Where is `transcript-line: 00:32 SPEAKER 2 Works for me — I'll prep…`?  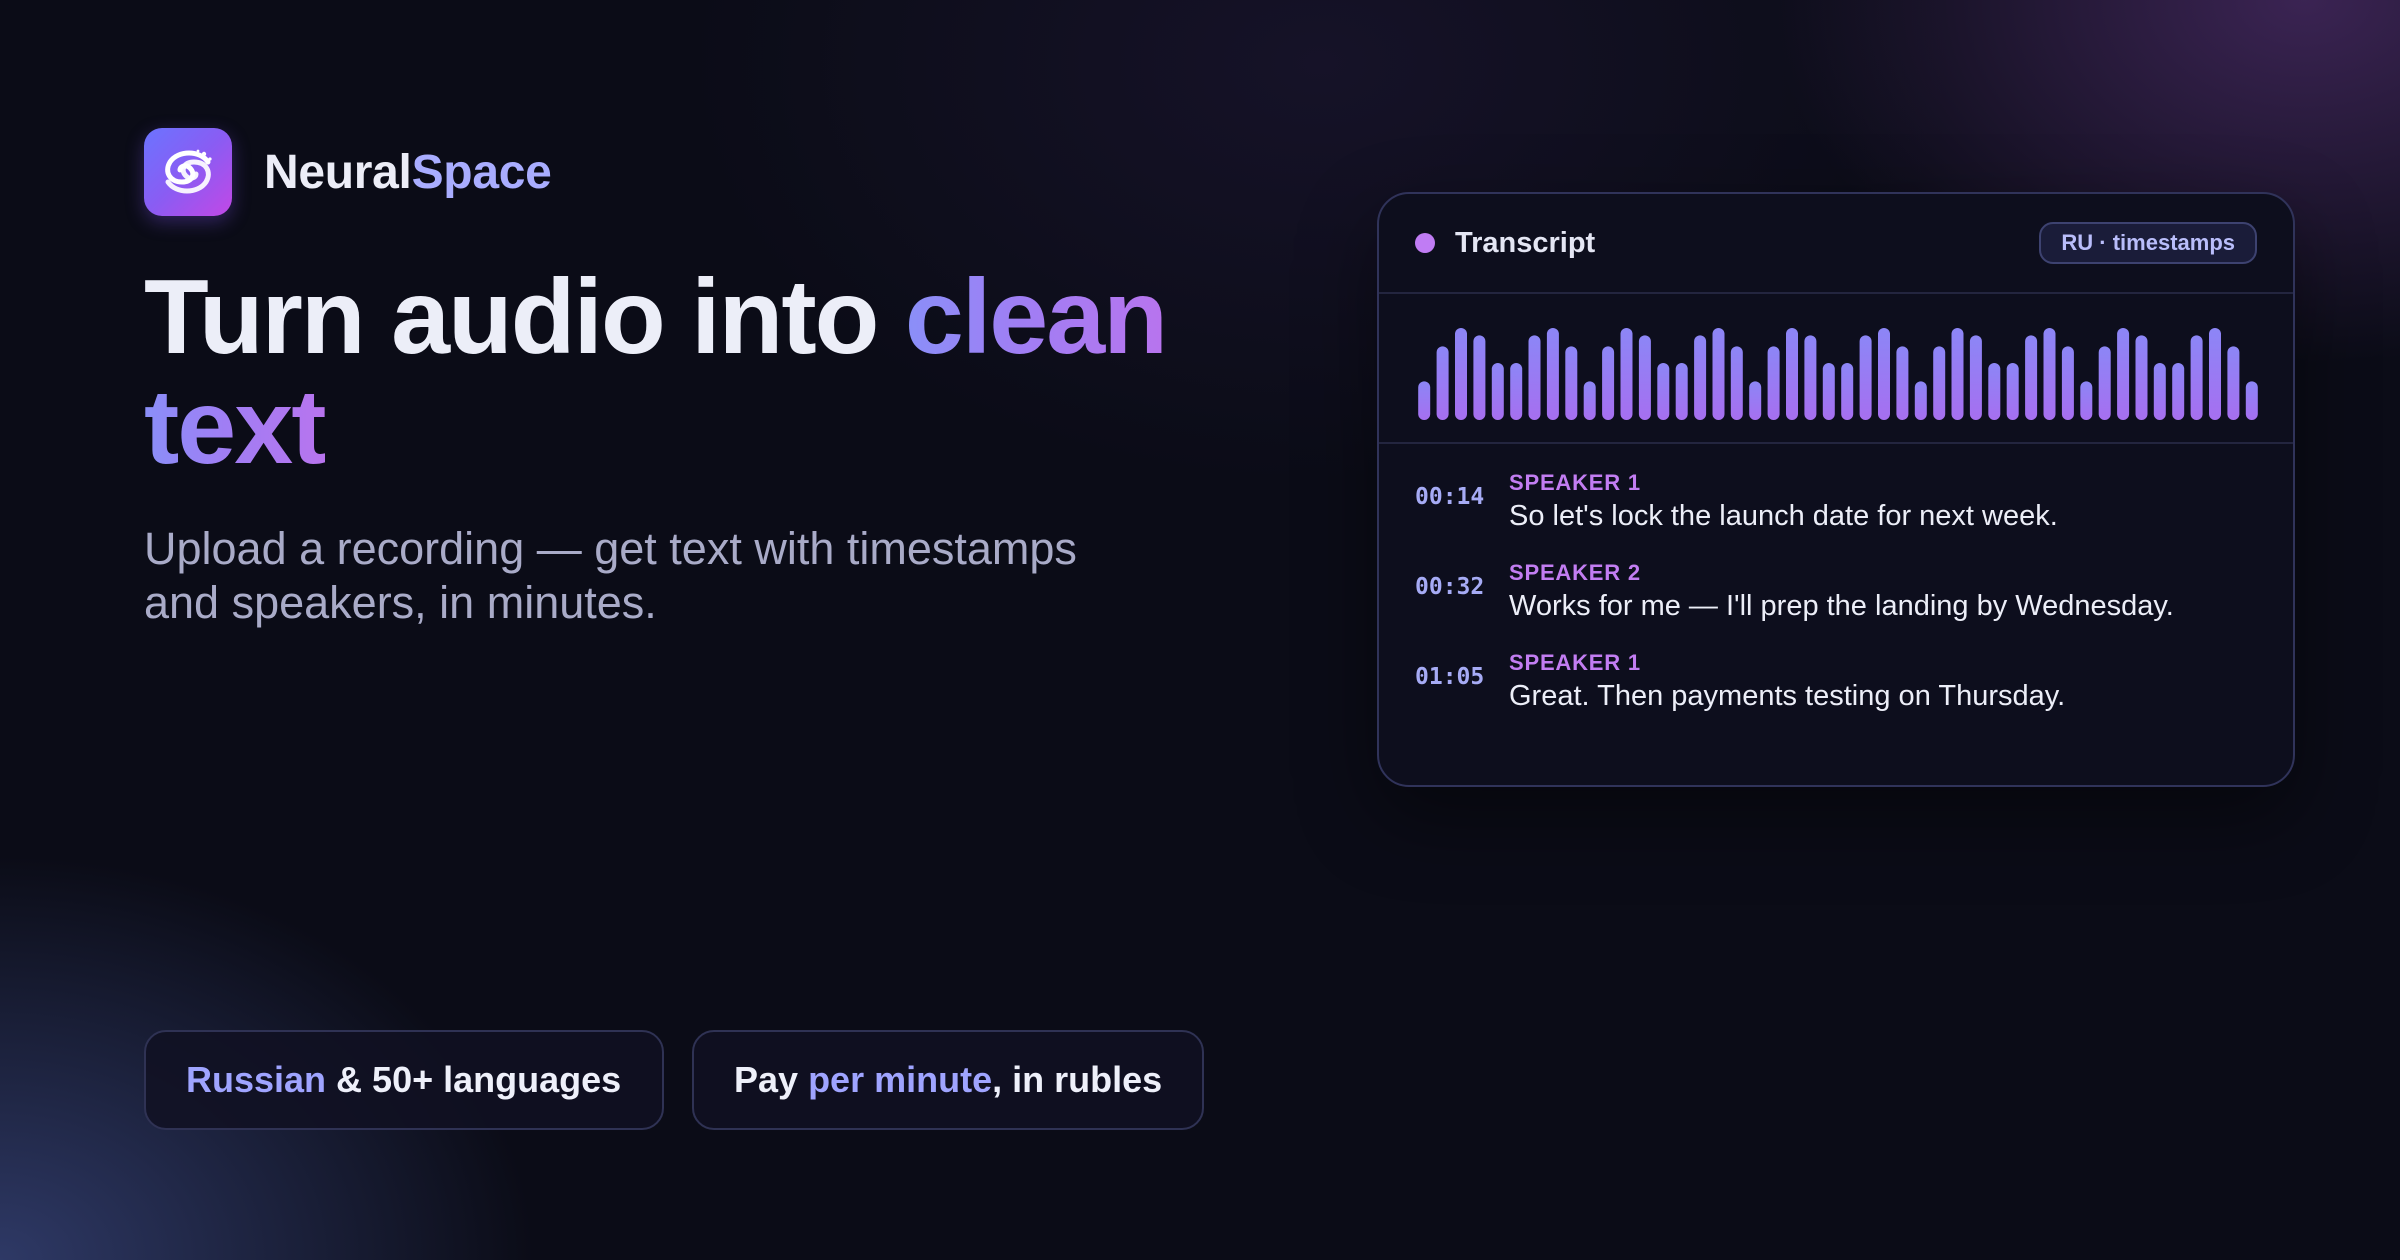
transcript-line: 00:32 SPEAKER 2 Works for me — I'll prep… is located at coordinates (1836, 593).